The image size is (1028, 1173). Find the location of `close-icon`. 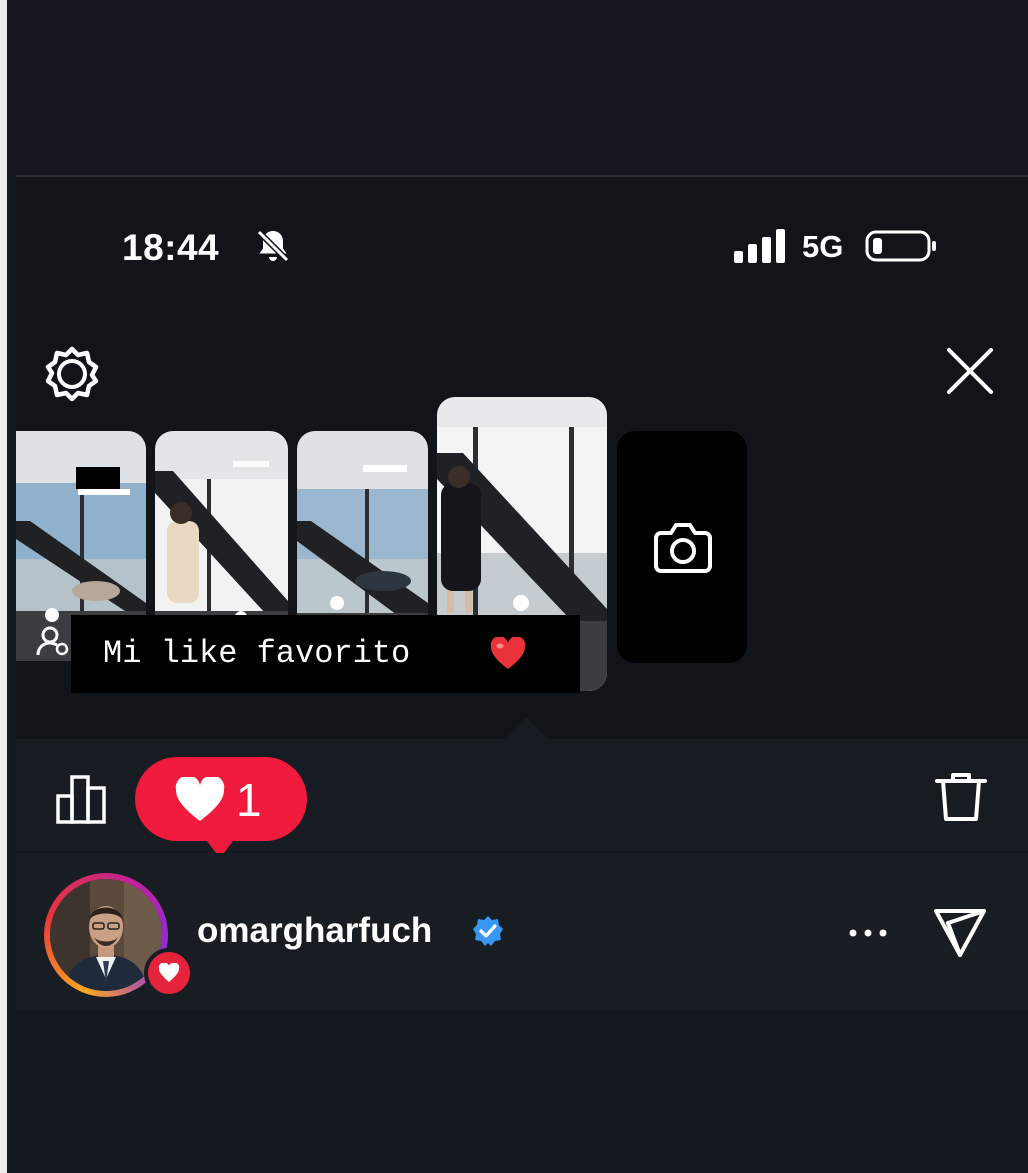

close-icon is located at coordinates (970, 371).